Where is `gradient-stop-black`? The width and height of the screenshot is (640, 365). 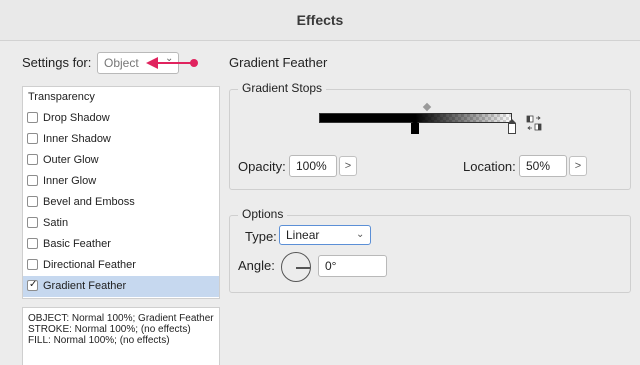
gradient-stop-black is located at coordinates (415, 127).